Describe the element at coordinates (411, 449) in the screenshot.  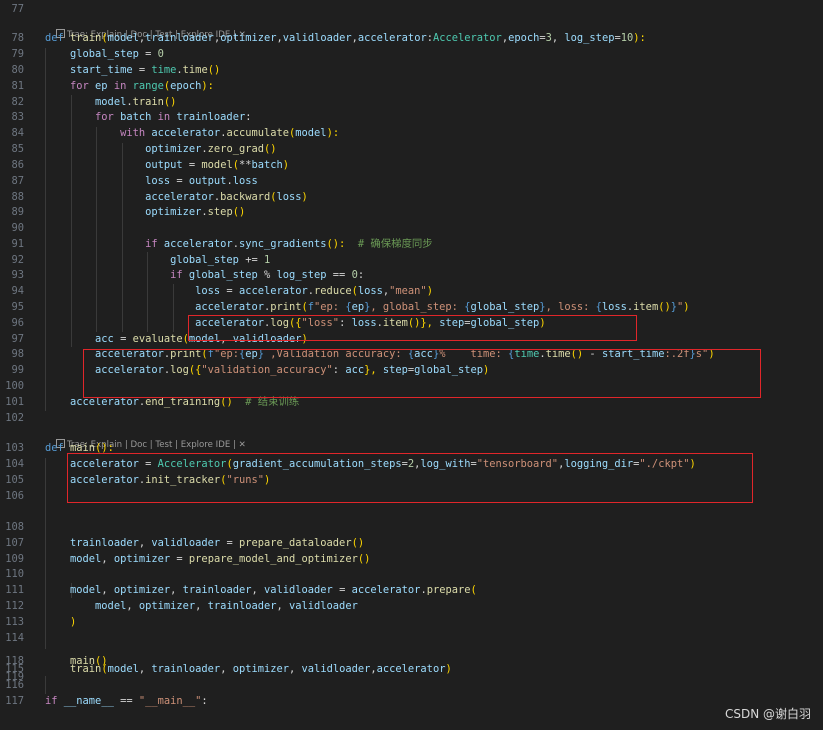
I see `code-line: 103 def main():` at that location.